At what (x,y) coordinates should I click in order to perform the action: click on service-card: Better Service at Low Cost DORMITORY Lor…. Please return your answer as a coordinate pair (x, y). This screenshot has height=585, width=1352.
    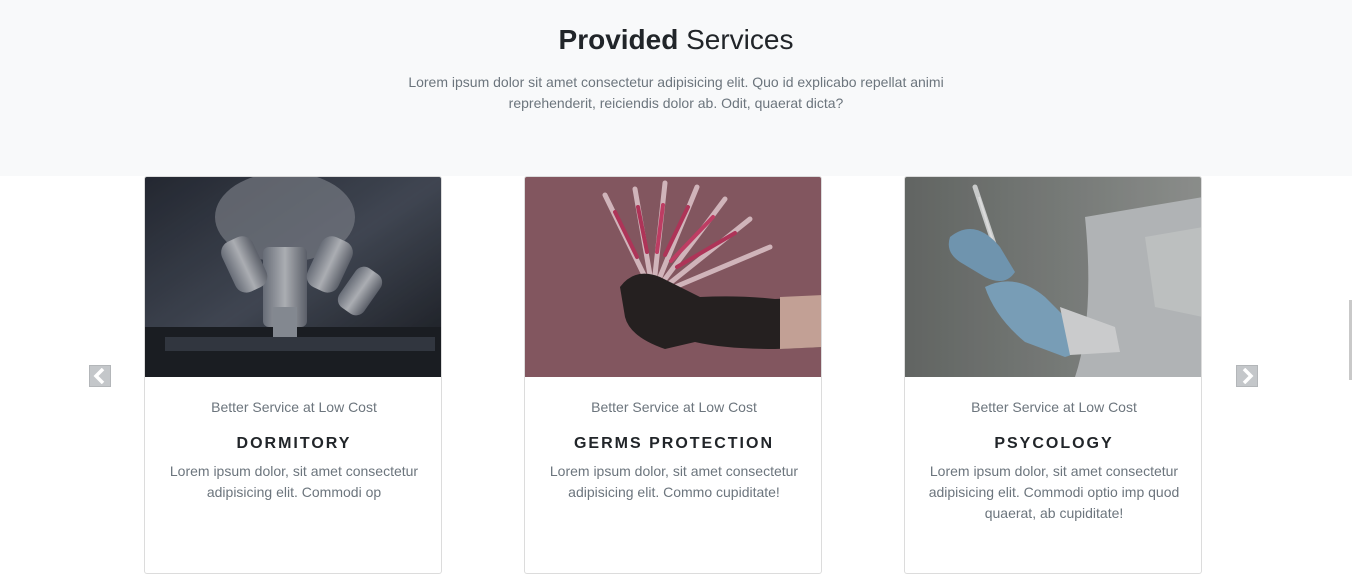
    Looking at the image, I should click on (293, 375).